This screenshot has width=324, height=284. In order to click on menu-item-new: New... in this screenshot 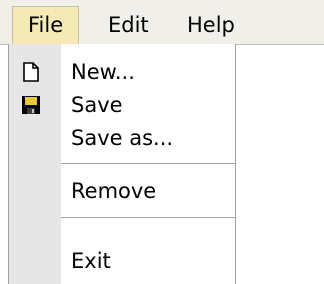, I will do `click(122, 72)`.